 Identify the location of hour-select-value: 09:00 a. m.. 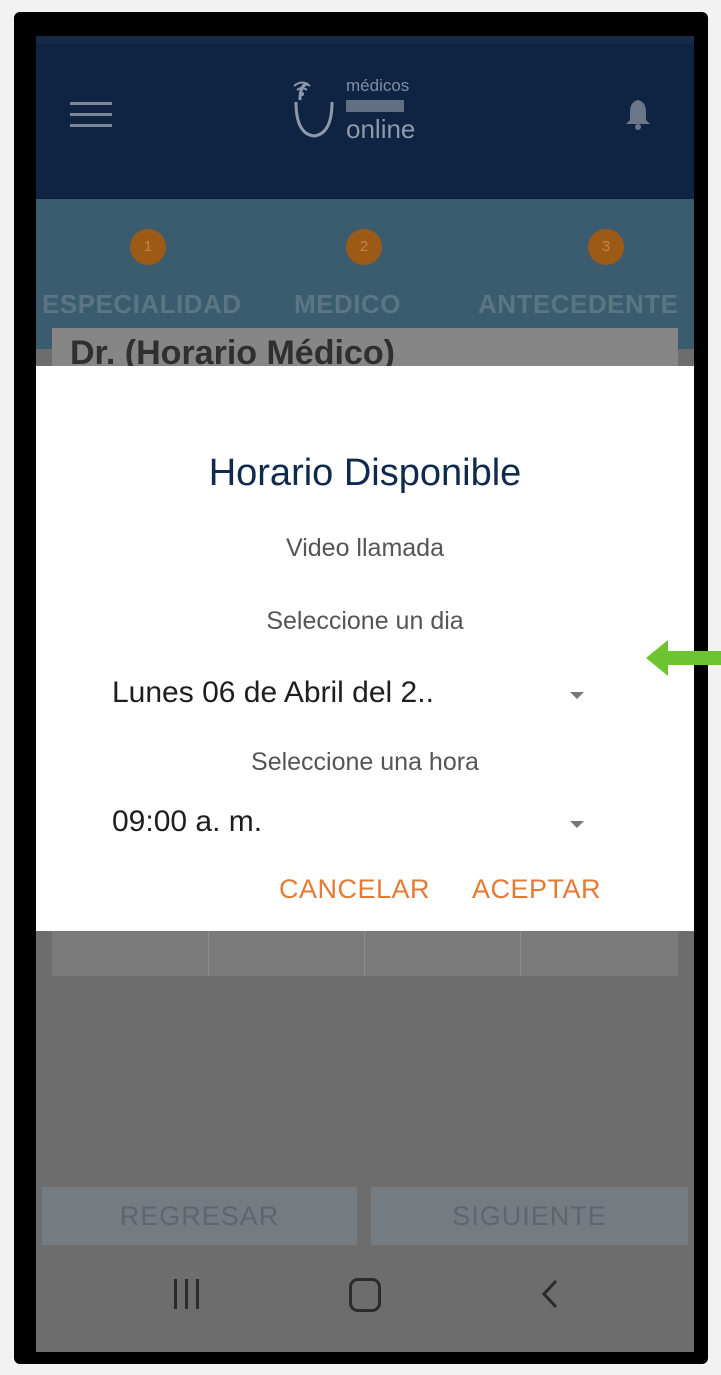
(187, 821).